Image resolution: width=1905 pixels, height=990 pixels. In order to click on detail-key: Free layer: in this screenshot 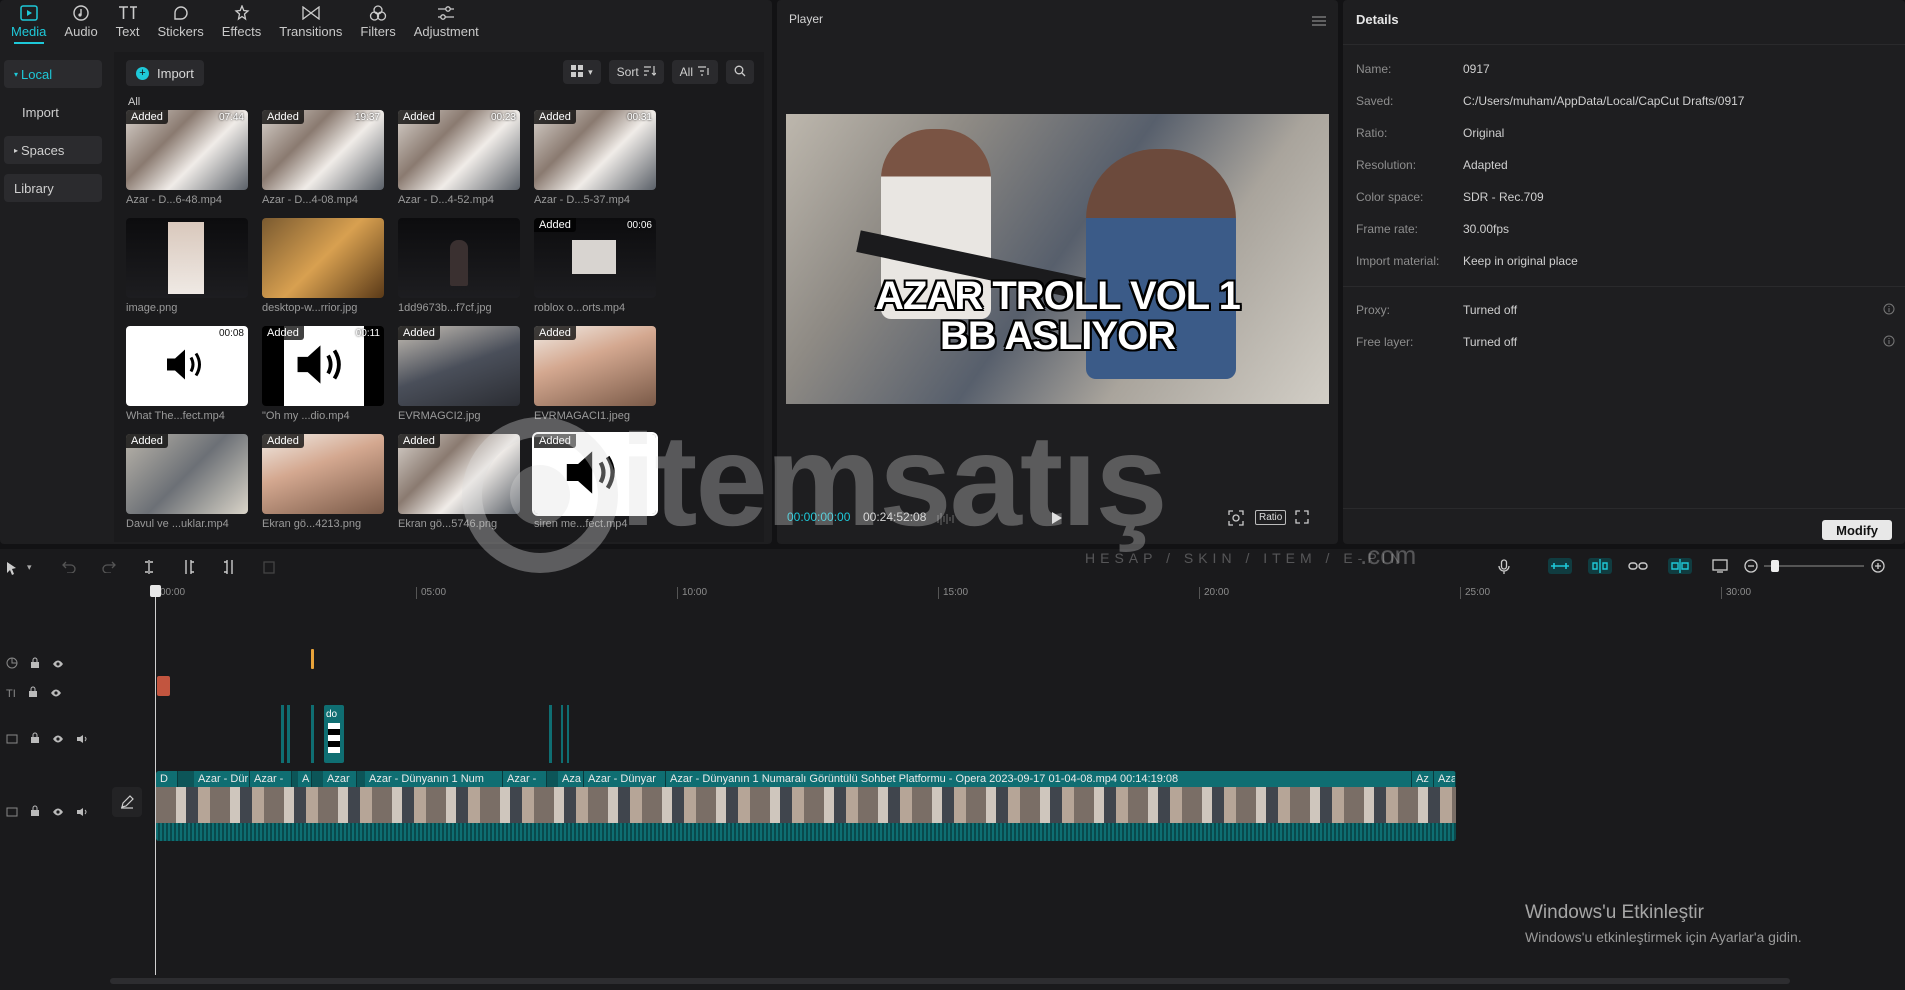, I will do `click(1385, 342)`.